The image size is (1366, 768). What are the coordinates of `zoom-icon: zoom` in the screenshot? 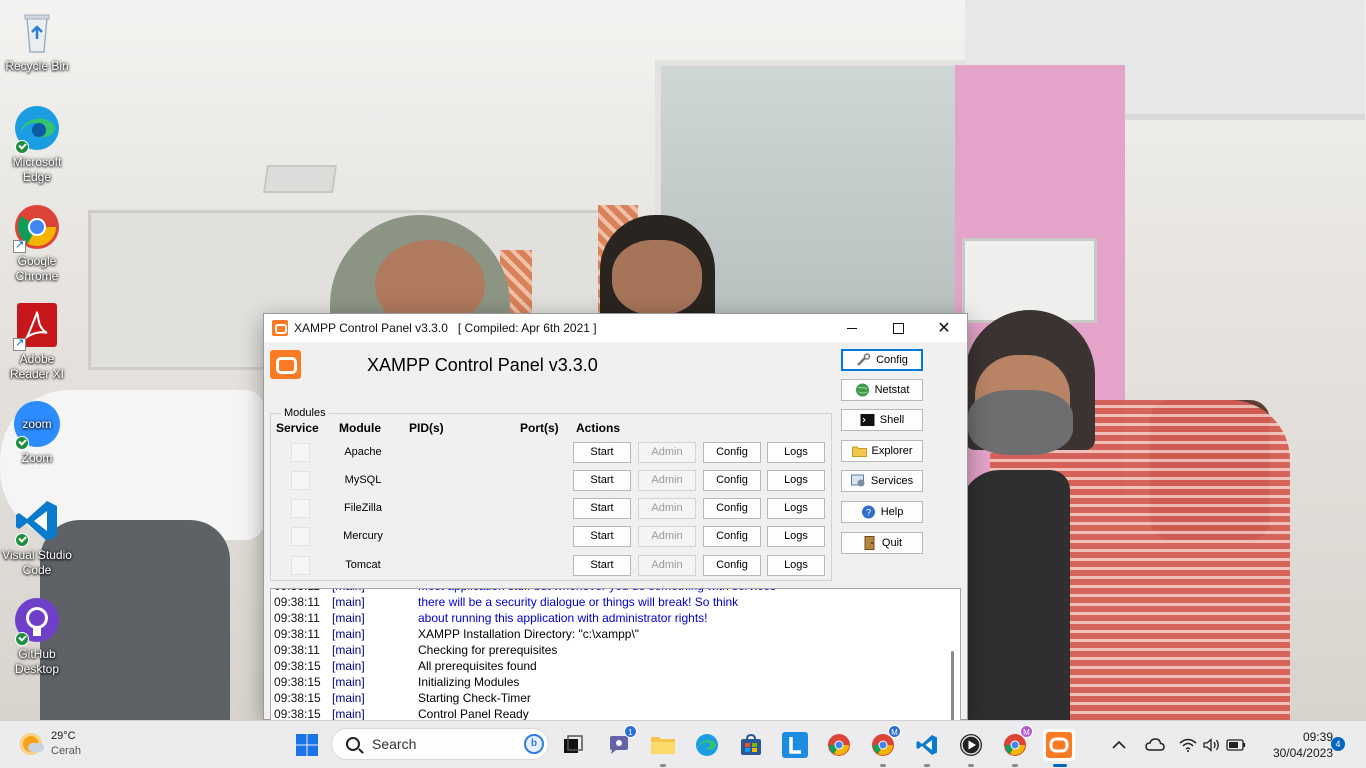 It's located at (37, 425).